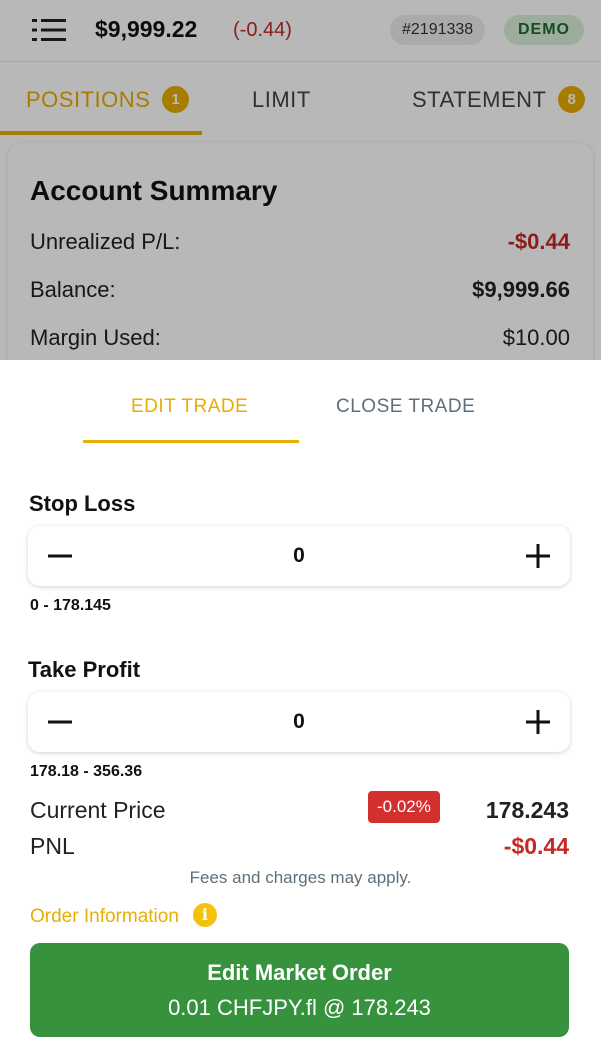 This screenshot has height=1052, width=601. What do you see at coordinates (82, 503) in the screenshot?
I see `stop-loss-label: Stop Loss` at bounding box center [82, 503].